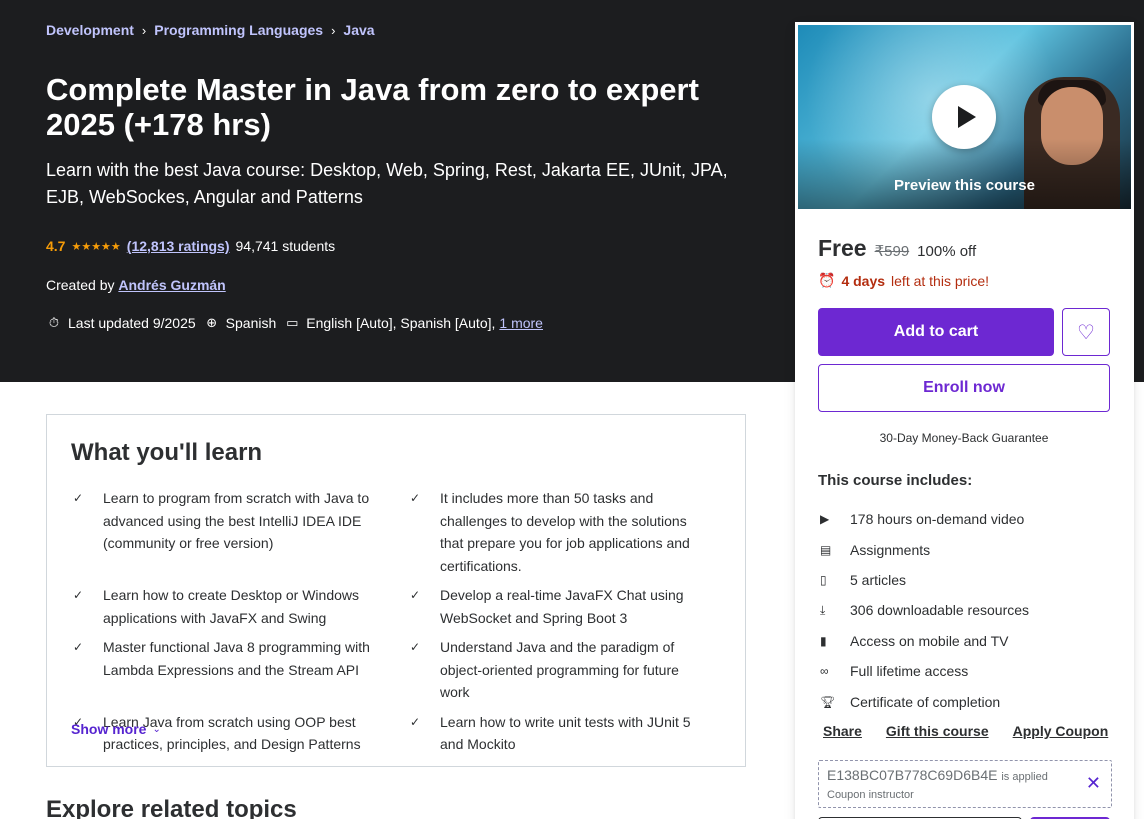  Describe the element at coordinates (824, 671) in the screenshot. I see `infinity-icon: ∞` at that location.